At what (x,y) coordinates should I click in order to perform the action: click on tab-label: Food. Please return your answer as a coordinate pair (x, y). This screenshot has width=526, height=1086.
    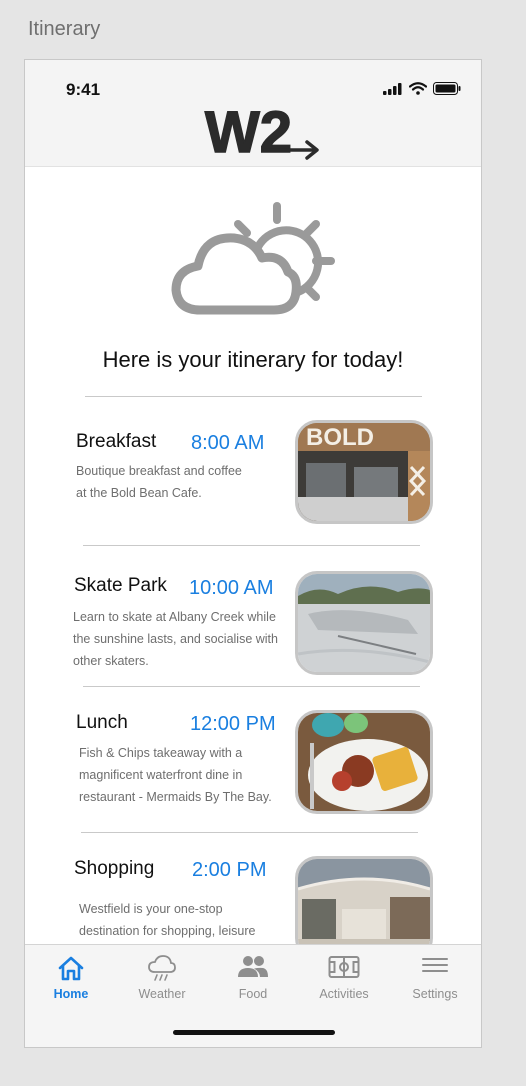
    Looking at the image, I should click on (253, 994).